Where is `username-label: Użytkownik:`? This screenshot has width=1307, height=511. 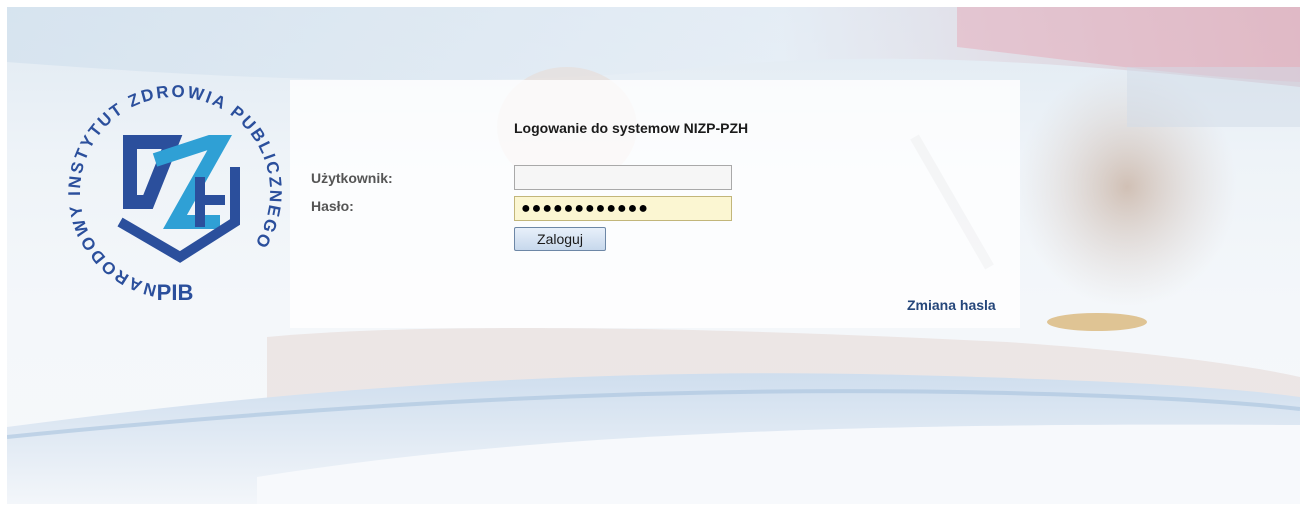 username-label: Użytkownik: is located at coordinates (352, 178).